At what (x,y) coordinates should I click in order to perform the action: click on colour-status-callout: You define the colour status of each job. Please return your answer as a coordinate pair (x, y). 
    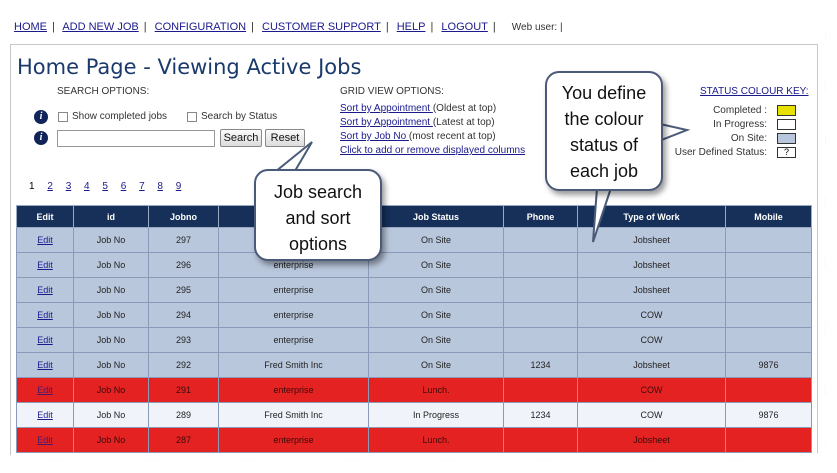
    Looking at the image, I should click on (604, 131).